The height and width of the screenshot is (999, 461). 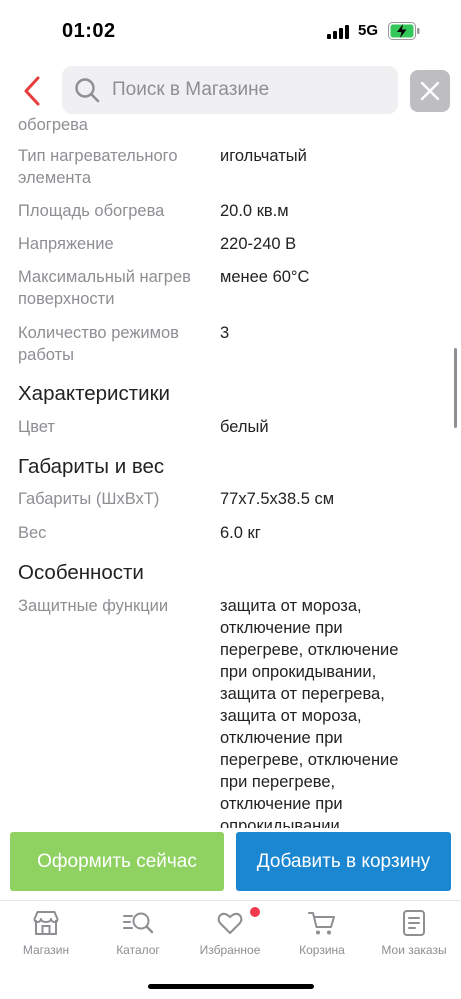 I want to click on close-icon, so click(x=430, y=91).